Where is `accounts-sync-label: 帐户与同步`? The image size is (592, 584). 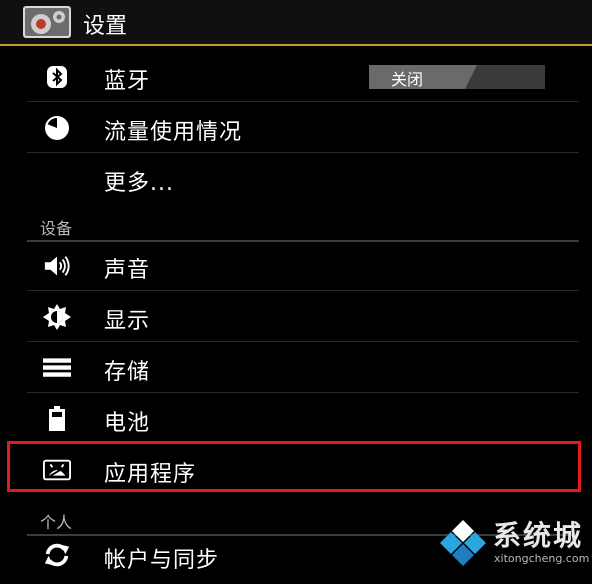
accounts-sync-label: 帐户与同步 is located at coordinates (162, 560).